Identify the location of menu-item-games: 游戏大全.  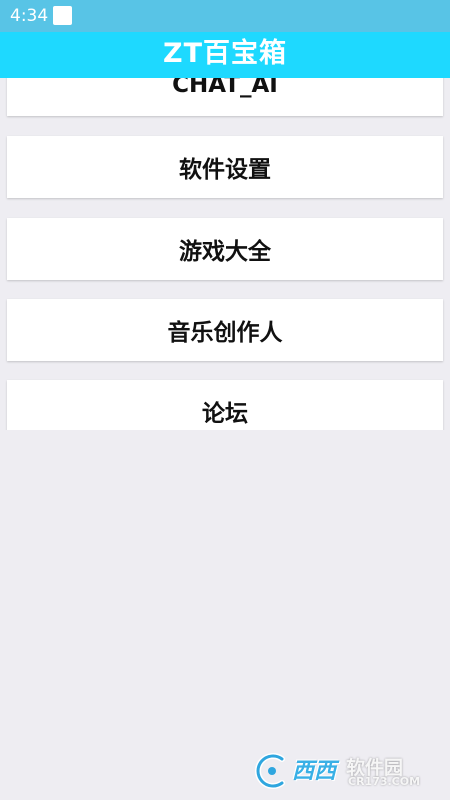
(225, 249).